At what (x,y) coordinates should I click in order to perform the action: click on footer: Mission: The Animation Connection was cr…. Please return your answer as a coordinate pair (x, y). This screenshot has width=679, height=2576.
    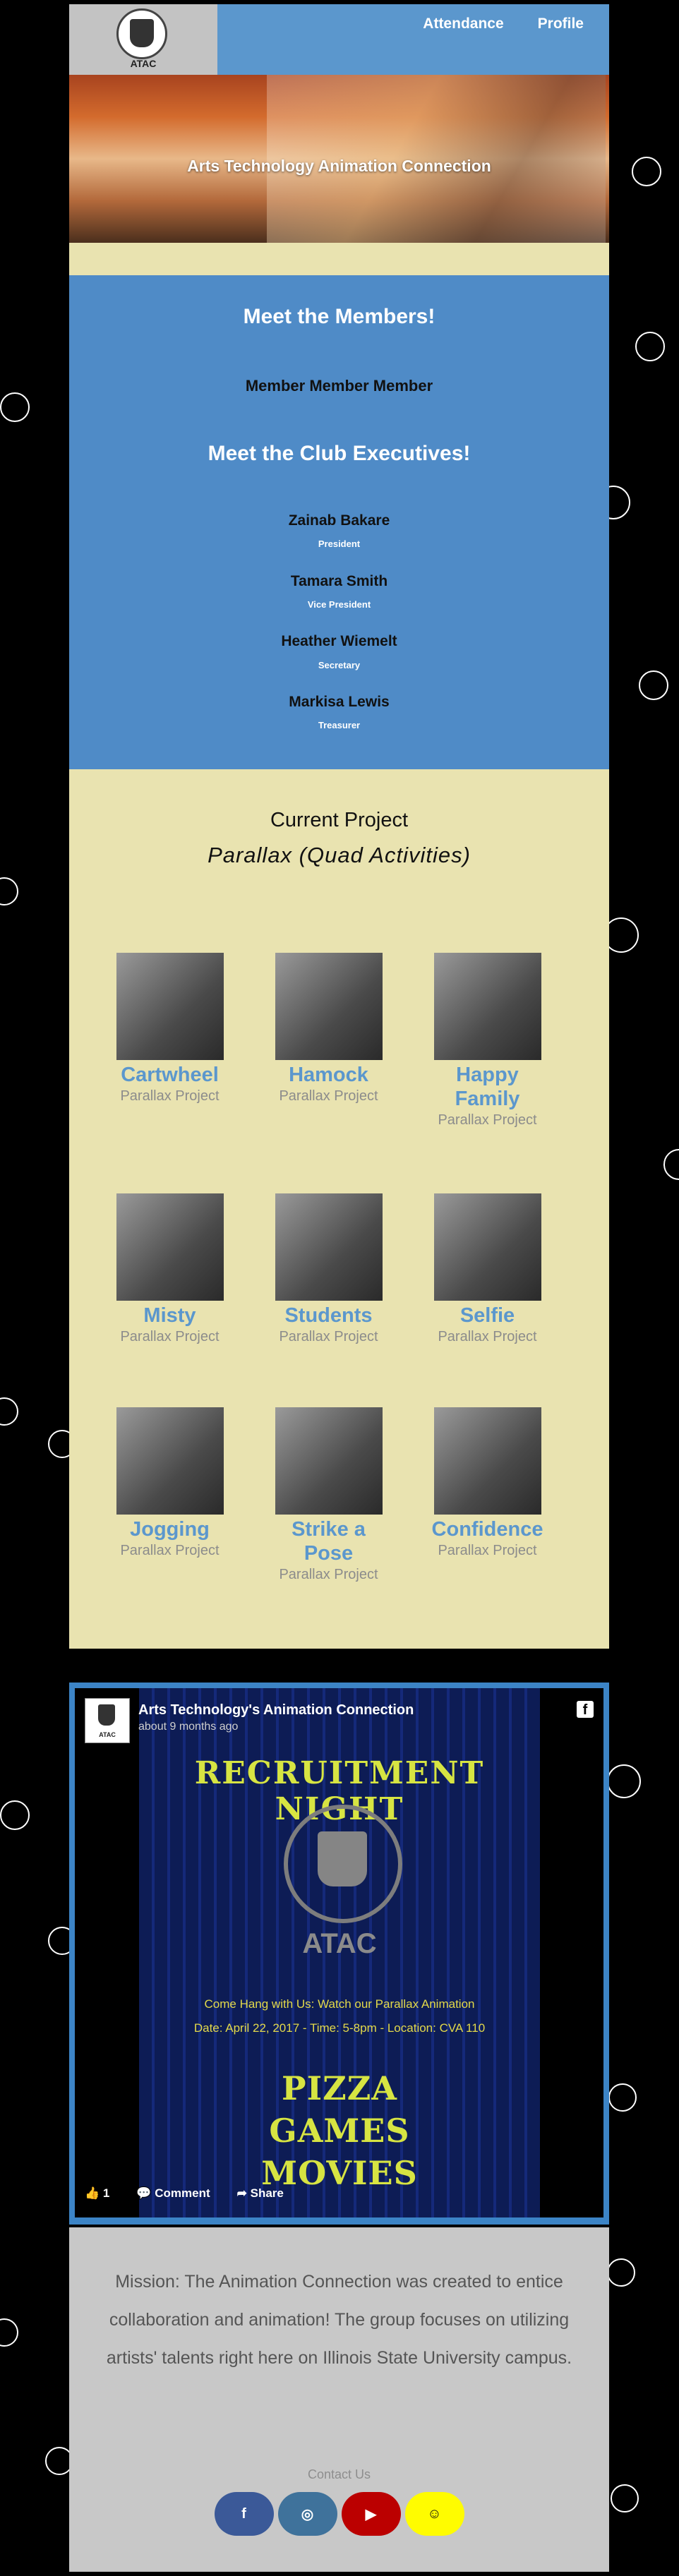
    Looking at the image, I should click on (339, 2399).